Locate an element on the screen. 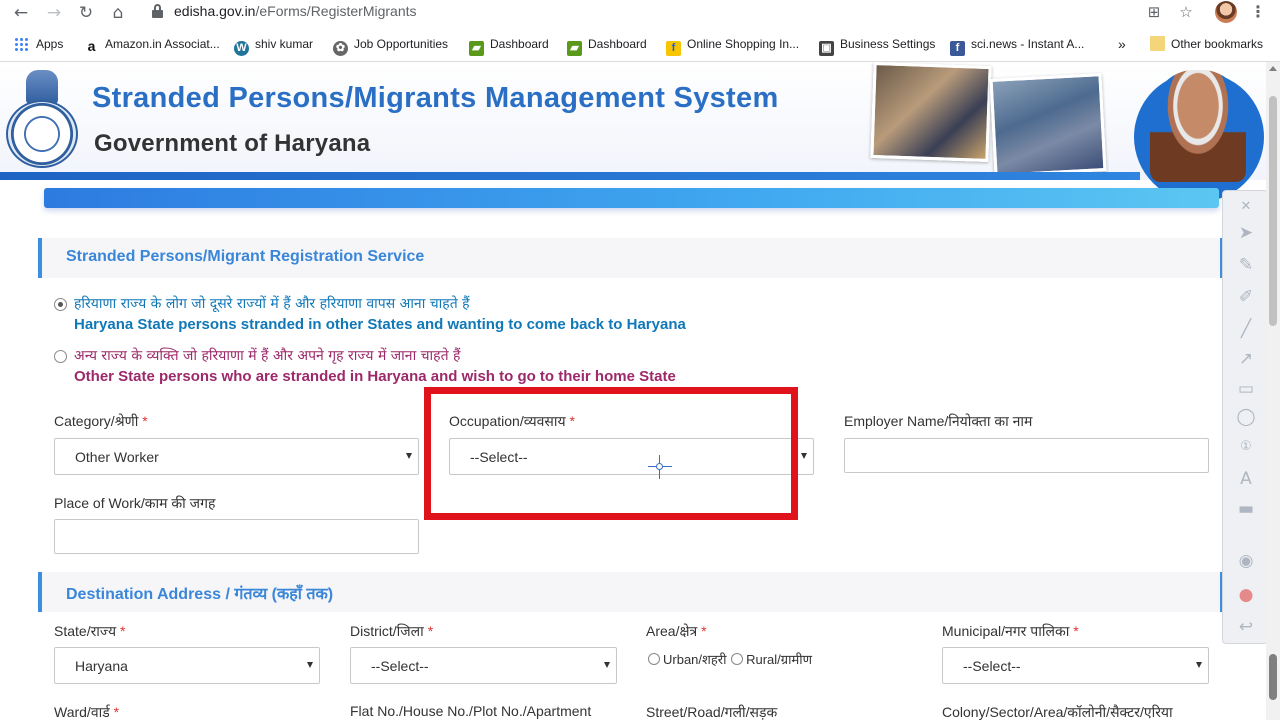 The image size is (1280, 720). radio-other-state-persons is located at coordinates (60, 356).